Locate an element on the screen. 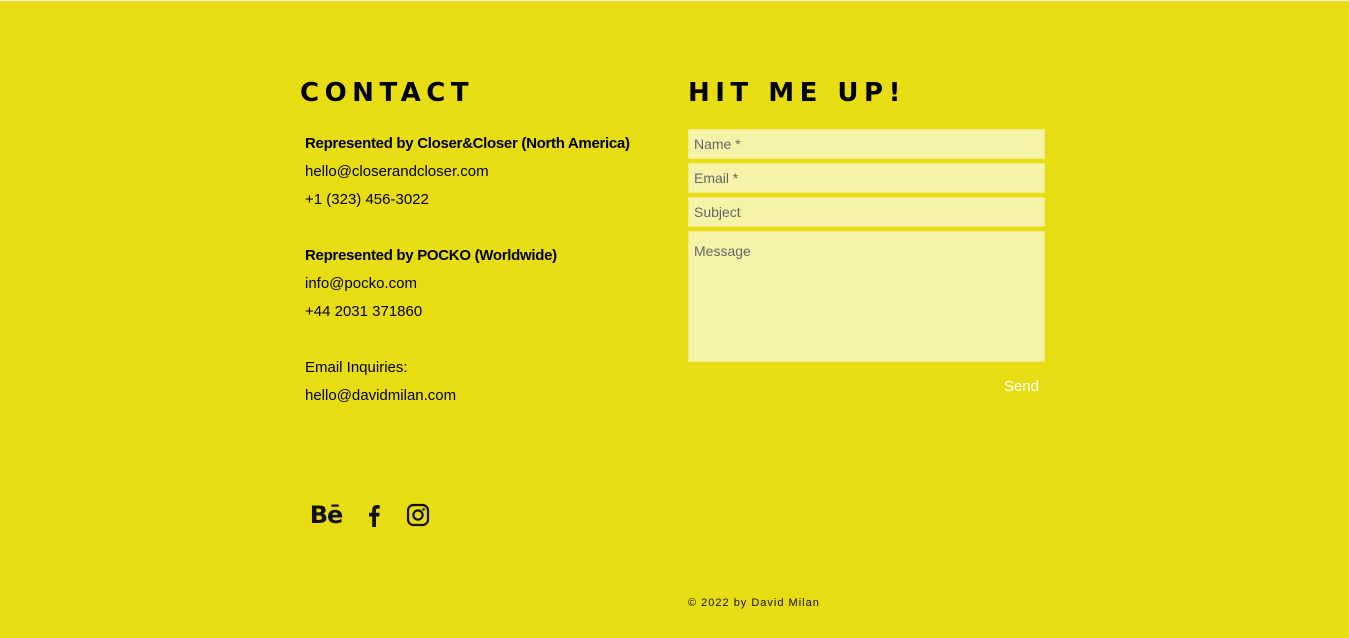  name-input is located at coordinates (866, 144).